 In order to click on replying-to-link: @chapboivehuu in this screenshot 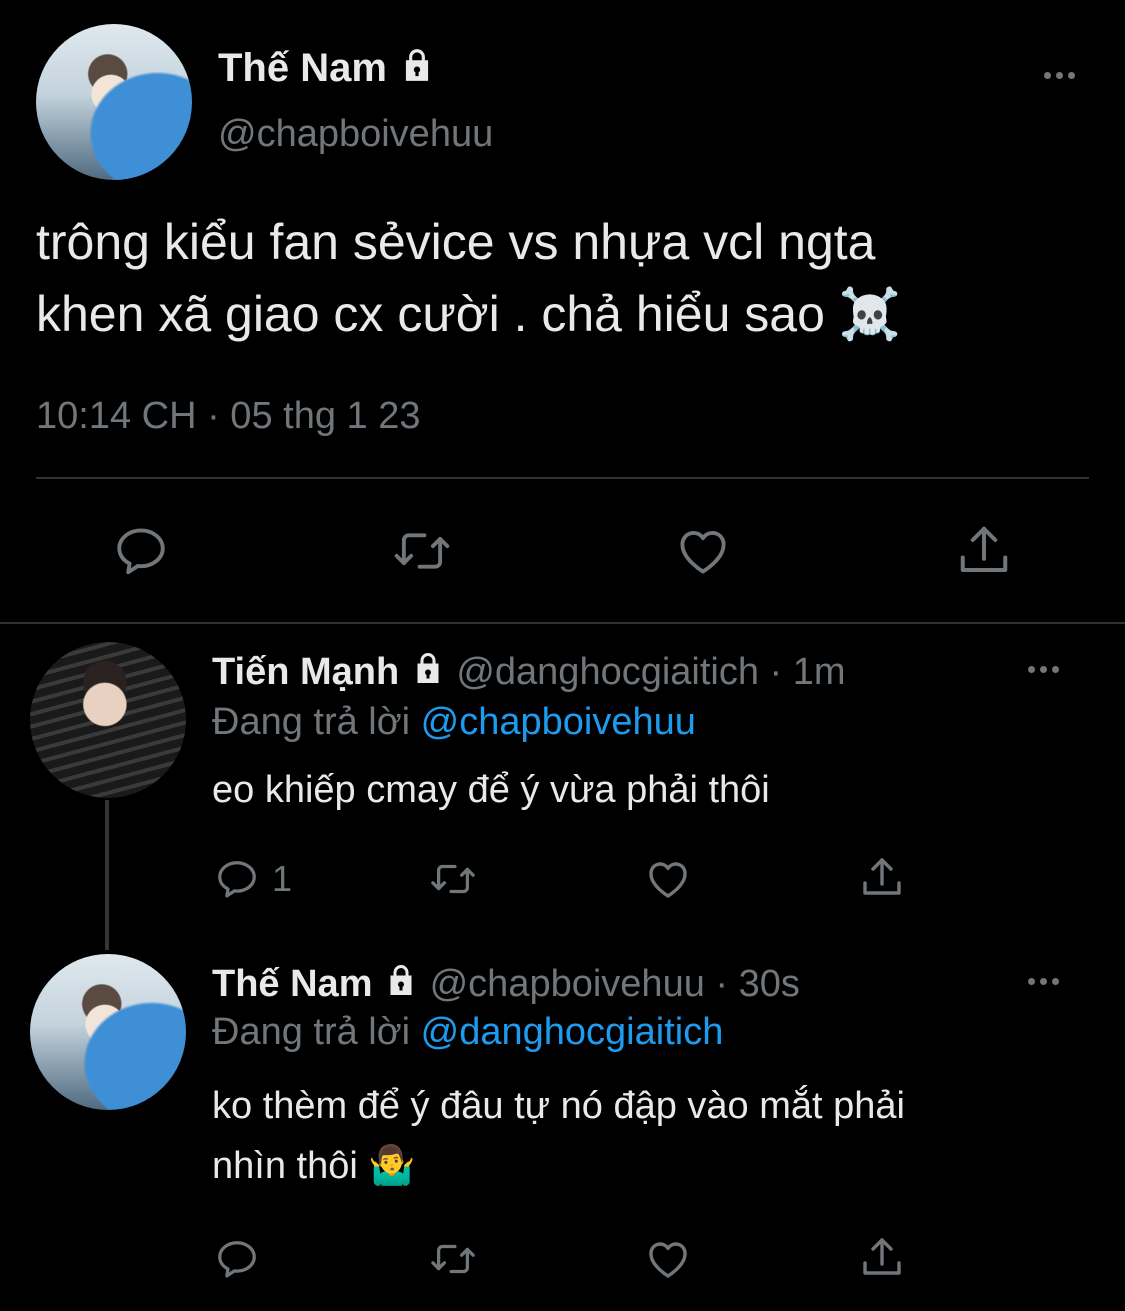, I will do `click(558, 722)`.